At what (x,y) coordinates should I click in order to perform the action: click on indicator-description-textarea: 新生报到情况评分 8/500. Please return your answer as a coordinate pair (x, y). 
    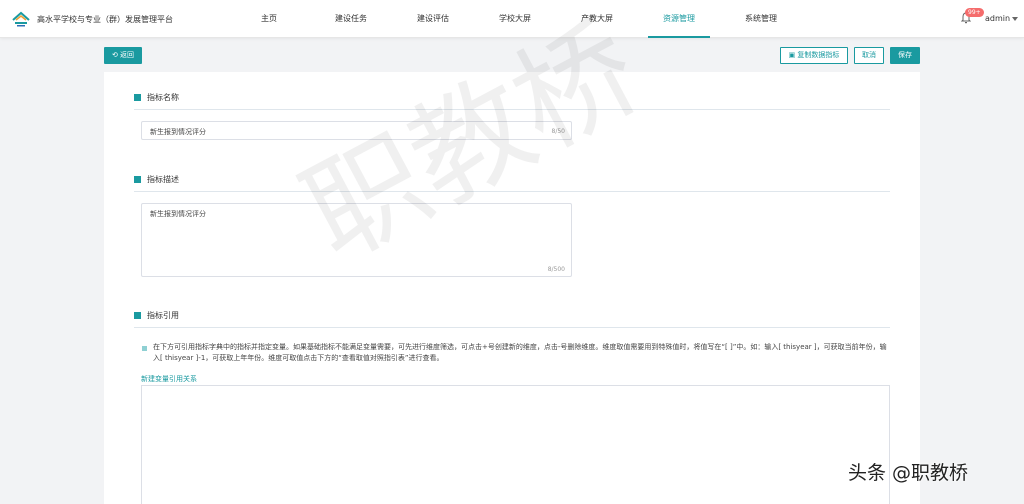
    Looking at the image, I should click on (356, 240).